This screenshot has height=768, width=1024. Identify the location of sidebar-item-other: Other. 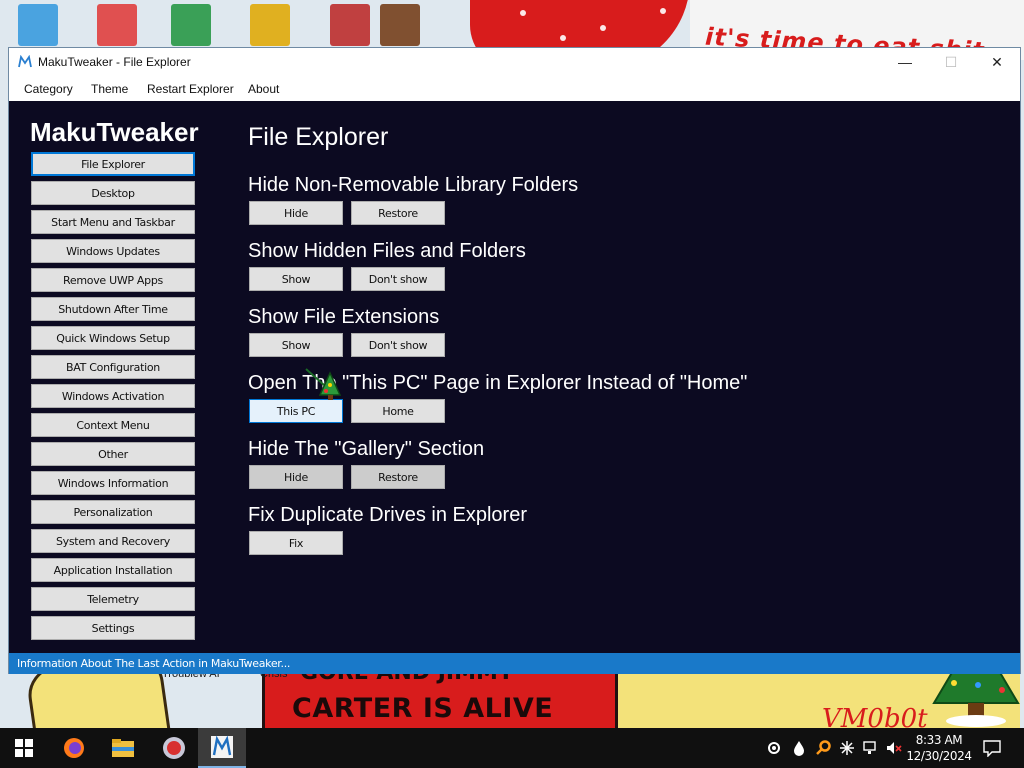
(113, 454).